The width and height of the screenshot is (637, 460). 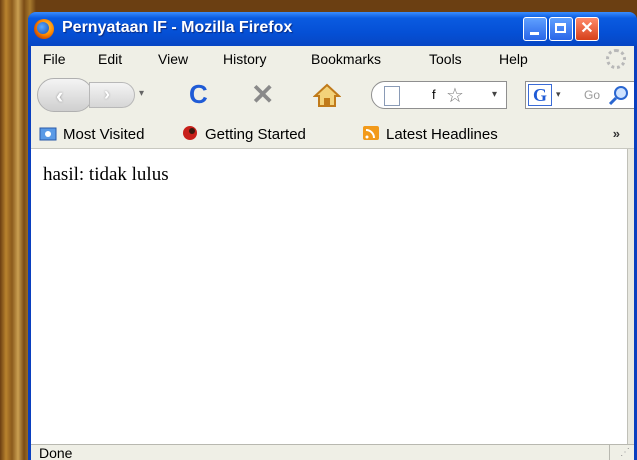 What do you see at coordinates (54, 59) in the screenshot?
I see `menu-file: File` at bounding box center [54, 59].